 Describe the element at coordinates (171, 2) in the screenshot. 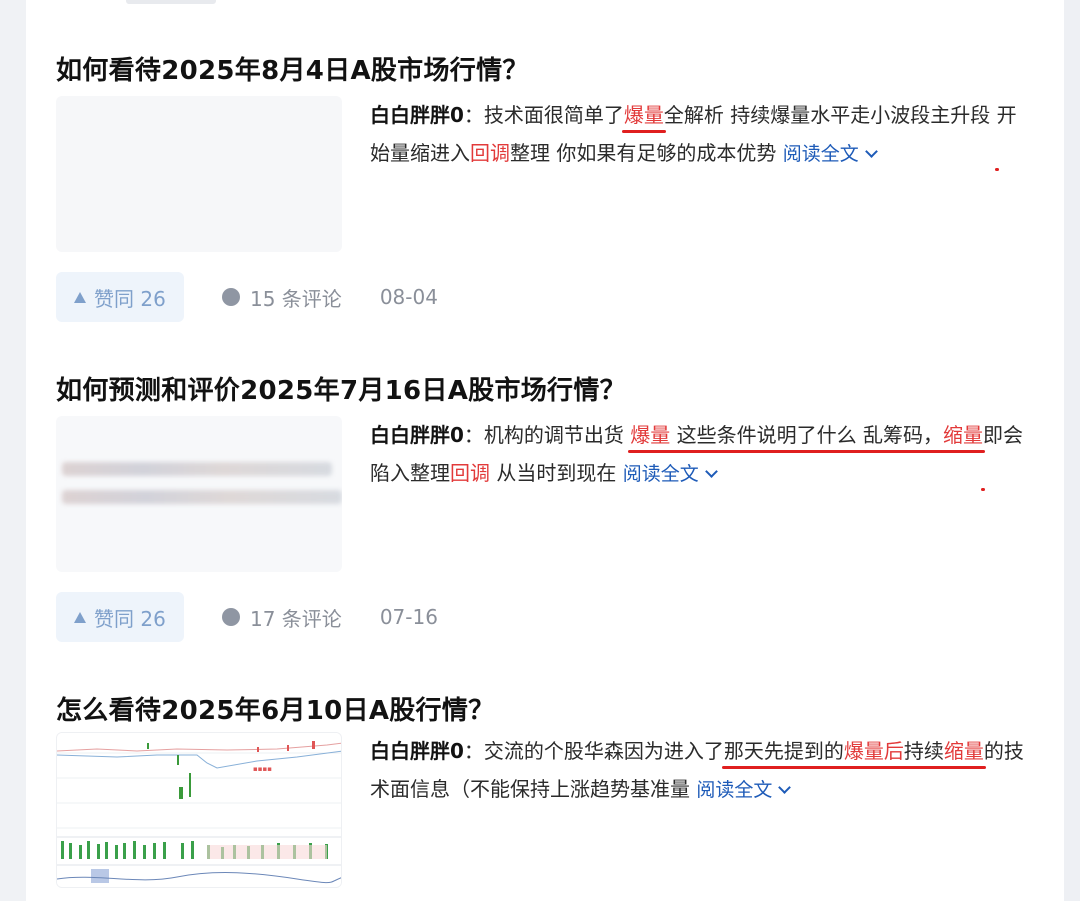

I see `top-edge` at that location.